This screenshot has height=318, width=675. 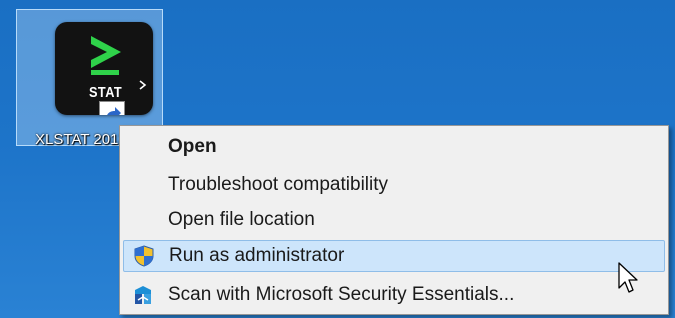 What do you see at coordinates (394, 185) in the screenshot?
I see `menu-item-troubleshoot-compatibility: Troubleshoot compatibility` at bounding box center [394, 185].